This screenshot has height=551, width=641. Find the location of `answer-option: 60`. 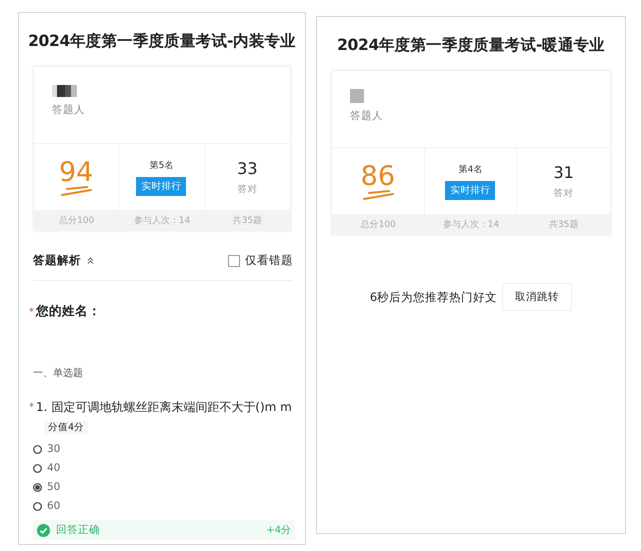

answer-option: 60 is located at coordinates (169, 506).